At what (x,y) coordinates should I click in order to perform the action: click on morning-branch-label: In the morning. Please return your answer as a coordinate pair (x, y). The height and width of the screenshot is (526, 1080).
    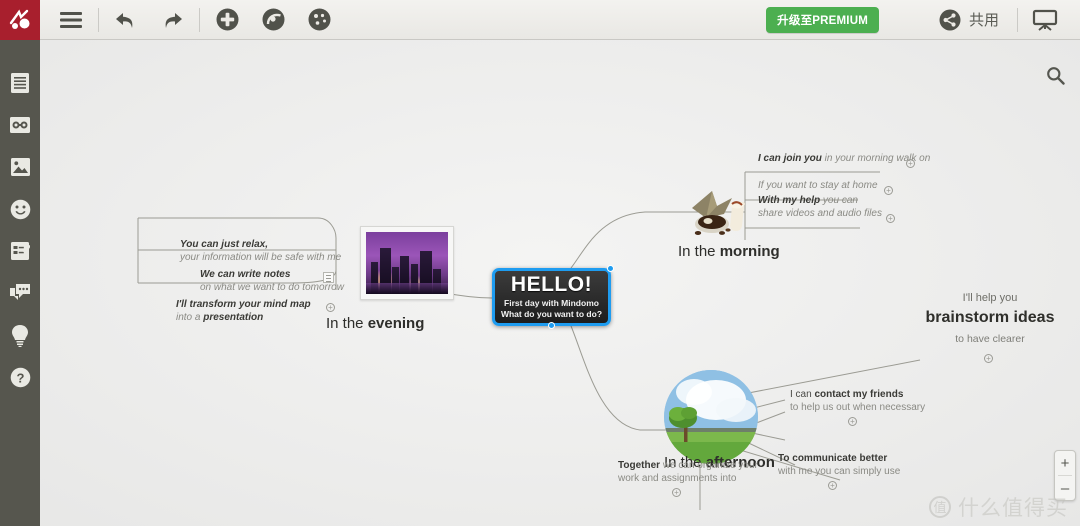
    Looking at the image, I should click on (729, 251).